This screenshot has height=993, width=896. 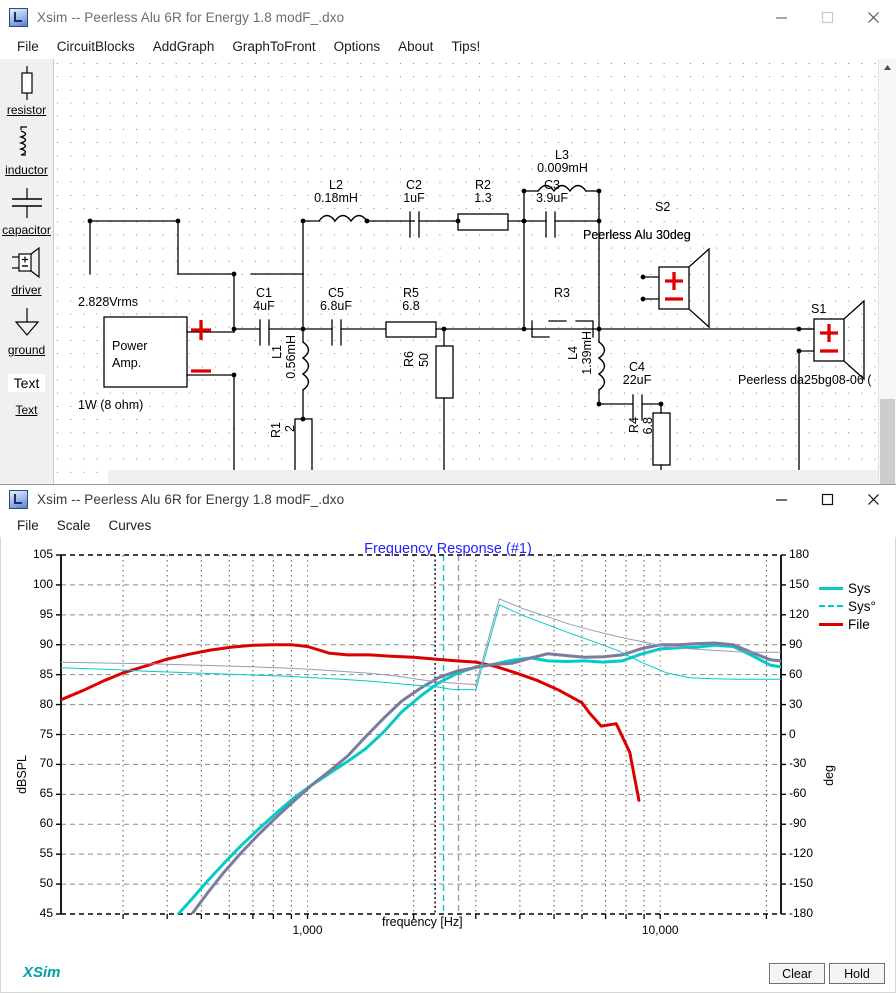 I want to click on driver-icon, so click(x=26, y=263).